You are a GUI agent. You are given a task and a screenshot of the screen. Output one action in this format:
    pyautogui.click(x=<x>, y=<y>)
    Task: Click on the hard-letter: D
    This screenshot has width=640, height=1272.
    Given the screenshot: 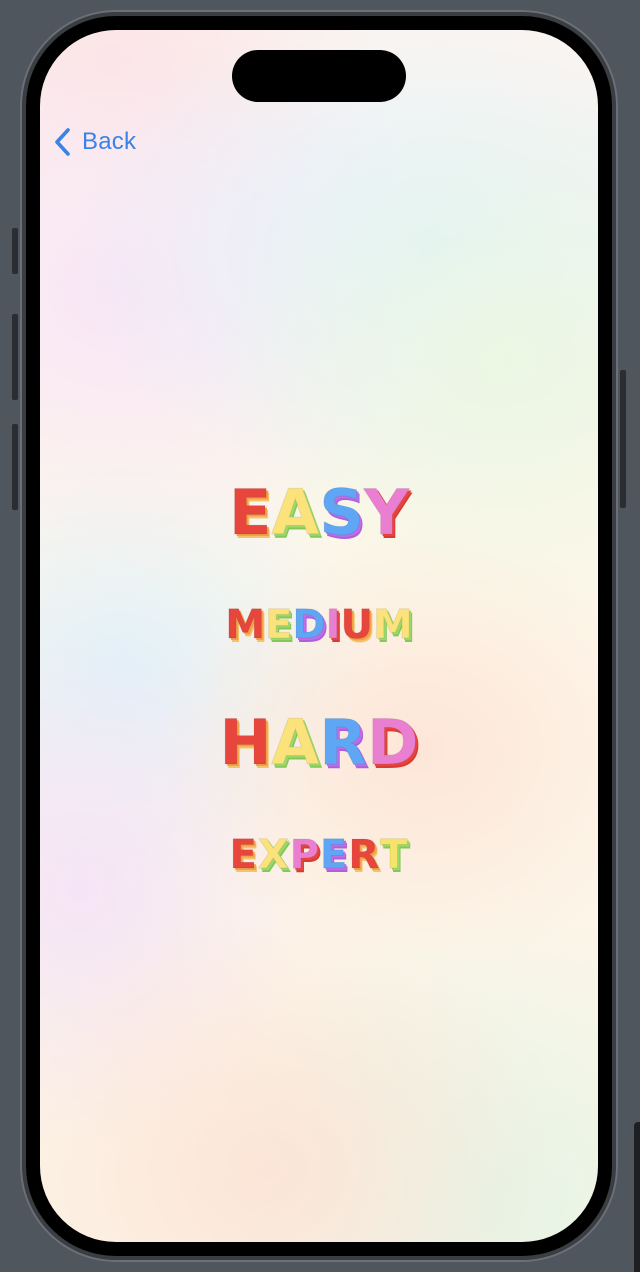 What is the action you would take?
    pyautogui.click(x=393, y=743)
    